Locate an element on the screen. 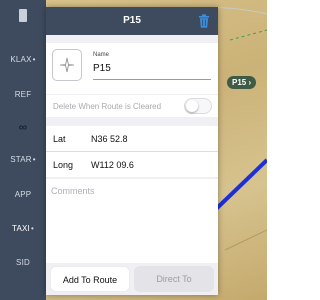 This screenshot has width=320, height=300. delete-when-cleared-row: Delete When Route is Cleared is located at coordinates (132, 106).